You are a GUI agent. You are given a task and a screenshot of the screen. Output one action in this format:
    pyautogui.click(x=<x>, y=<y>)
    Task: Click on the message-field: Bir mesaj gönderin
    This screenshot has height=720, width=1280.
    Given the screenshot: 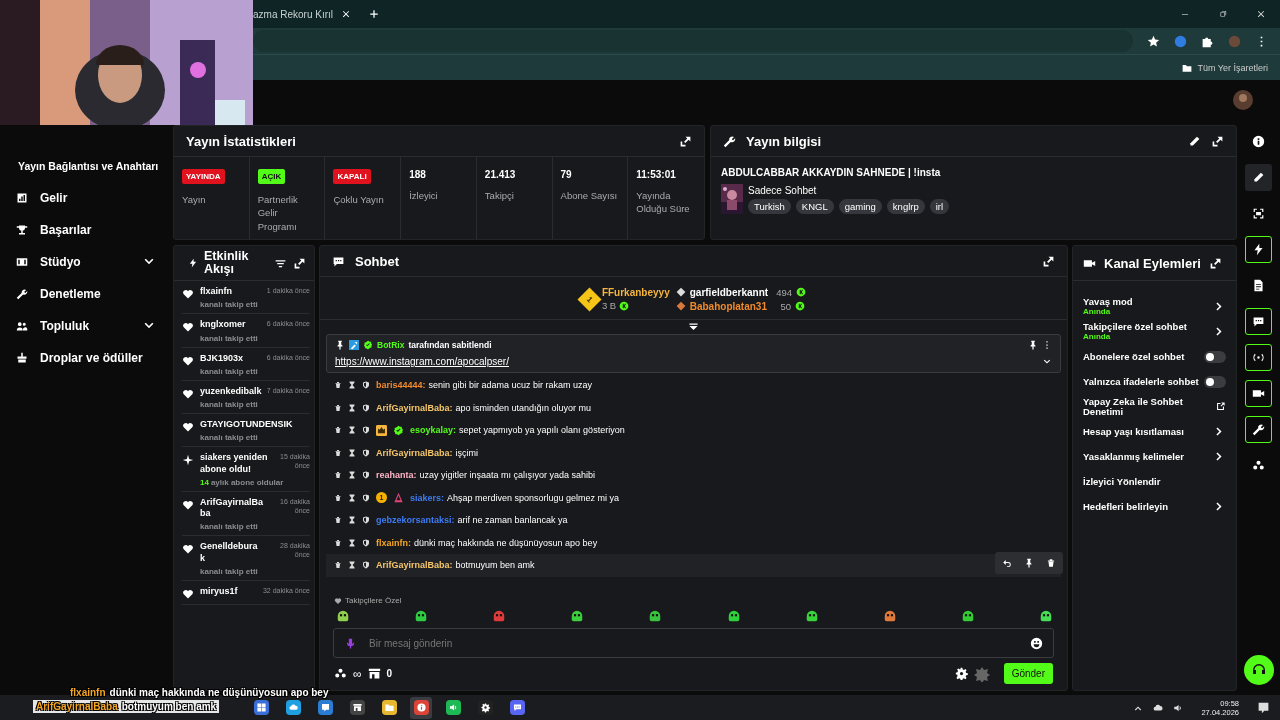 What is the action you would take?
    pyautogui.click(x=693, y=643)
    